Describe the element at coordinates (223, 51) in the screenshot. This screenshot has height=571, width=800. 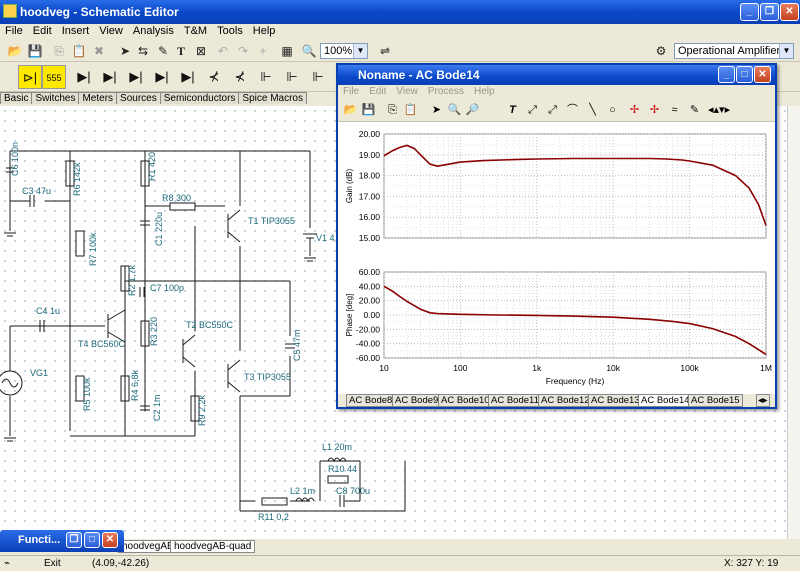
I see `undo-icon: ↶` at that location.